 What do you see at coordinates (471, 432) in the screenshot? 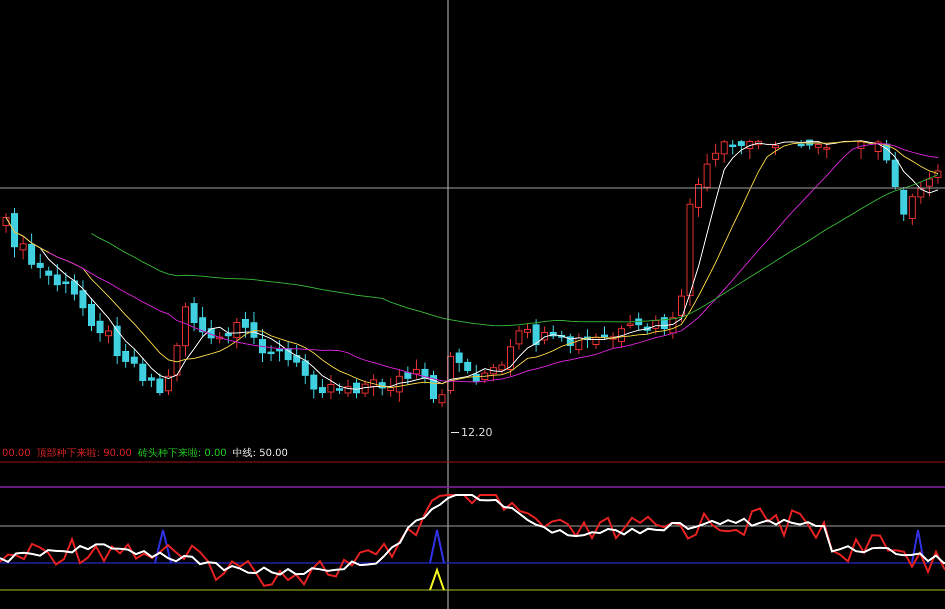
I see `price-low-label: 12.20` at bounding box center [471, 432].